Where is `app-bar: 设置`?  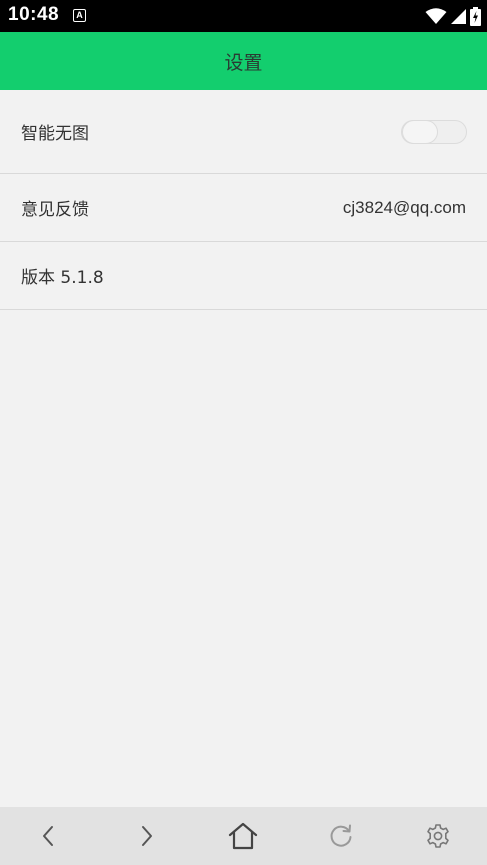 app-bar: 设置 is located at coordinates (243, 61).